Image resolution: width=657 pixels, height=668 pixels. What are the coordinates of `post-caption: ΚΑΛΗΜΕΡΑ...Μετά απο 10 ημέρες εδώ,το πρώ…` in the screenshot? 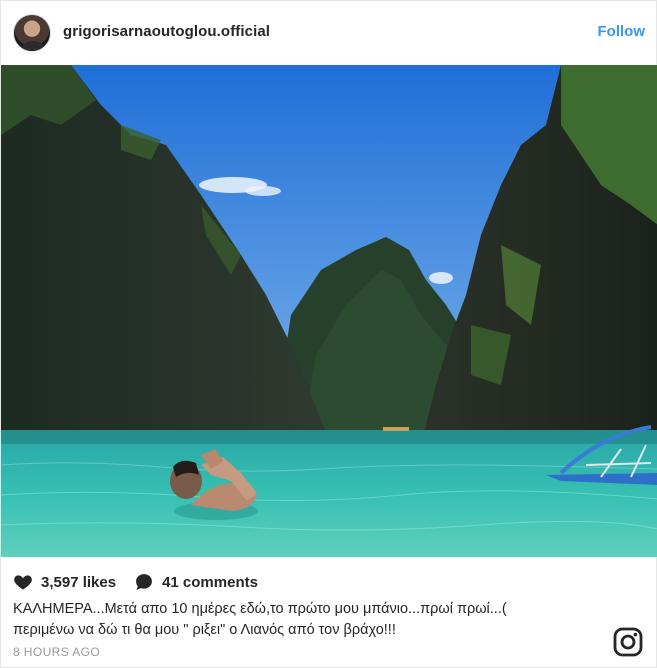 It's located at (308, 620).